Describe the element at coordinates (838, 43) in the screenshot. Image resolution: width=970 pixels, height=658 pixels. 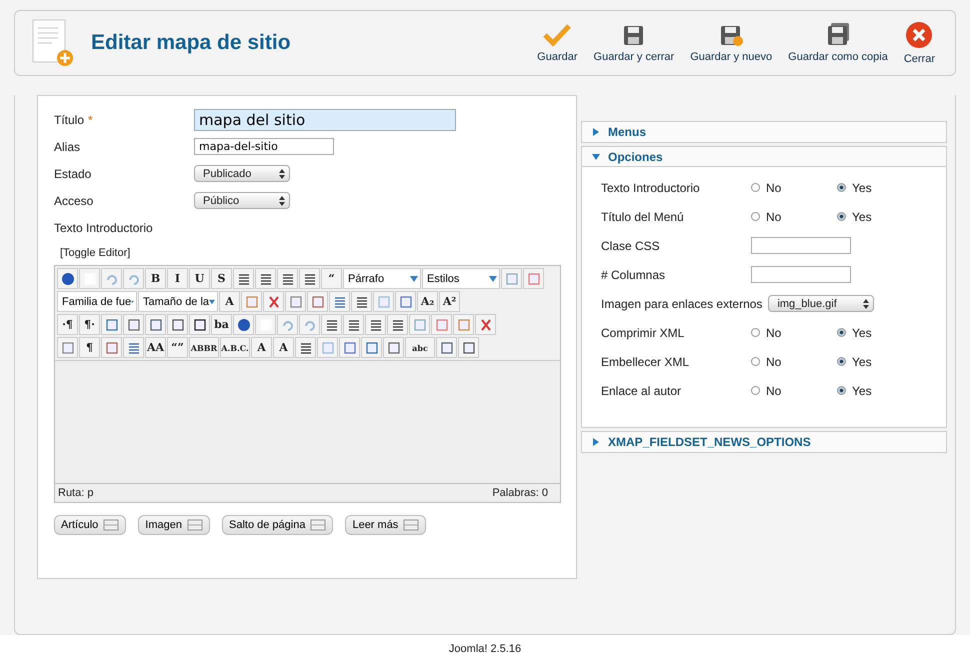
I see `toolbar-button: Guardar como copia` at that location.